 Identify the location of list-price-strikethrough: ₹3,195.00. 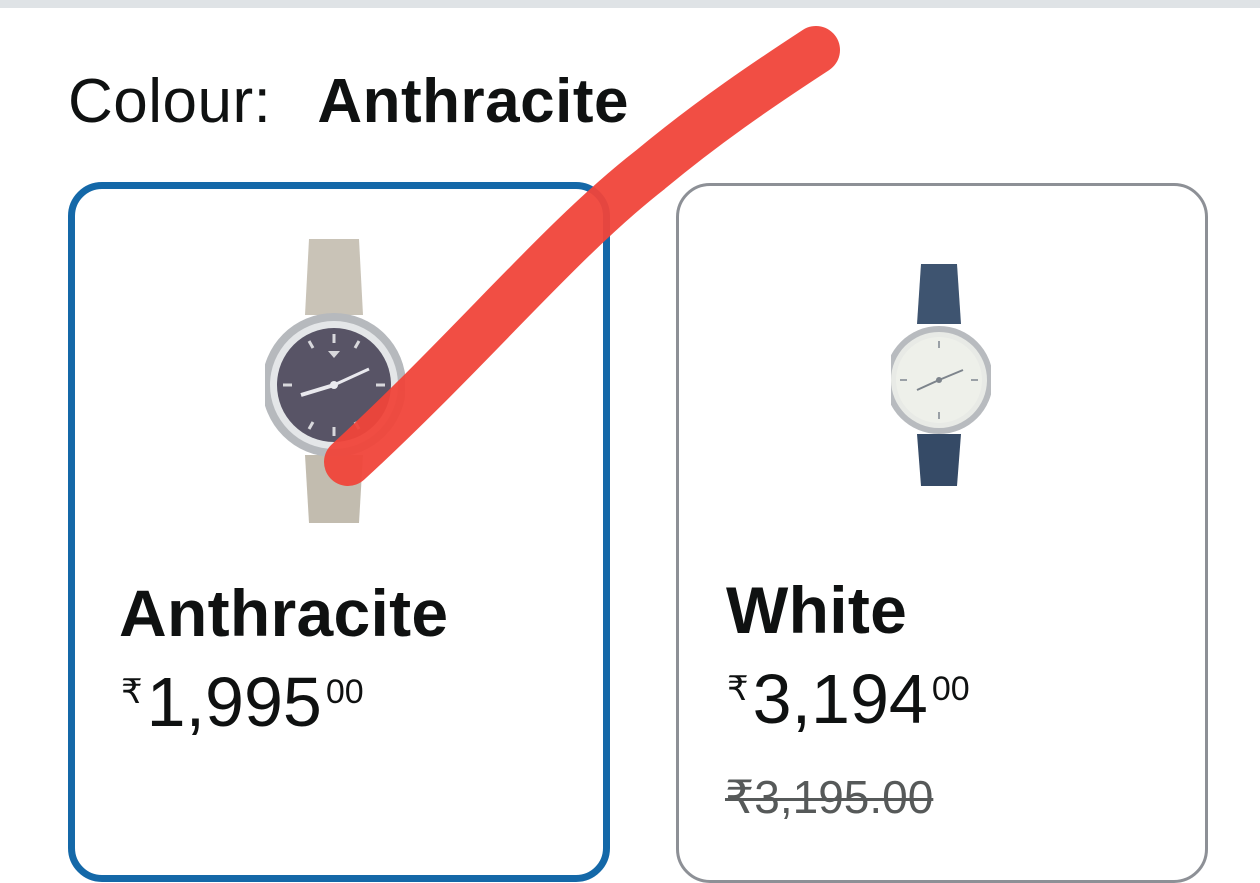
(829, 797).